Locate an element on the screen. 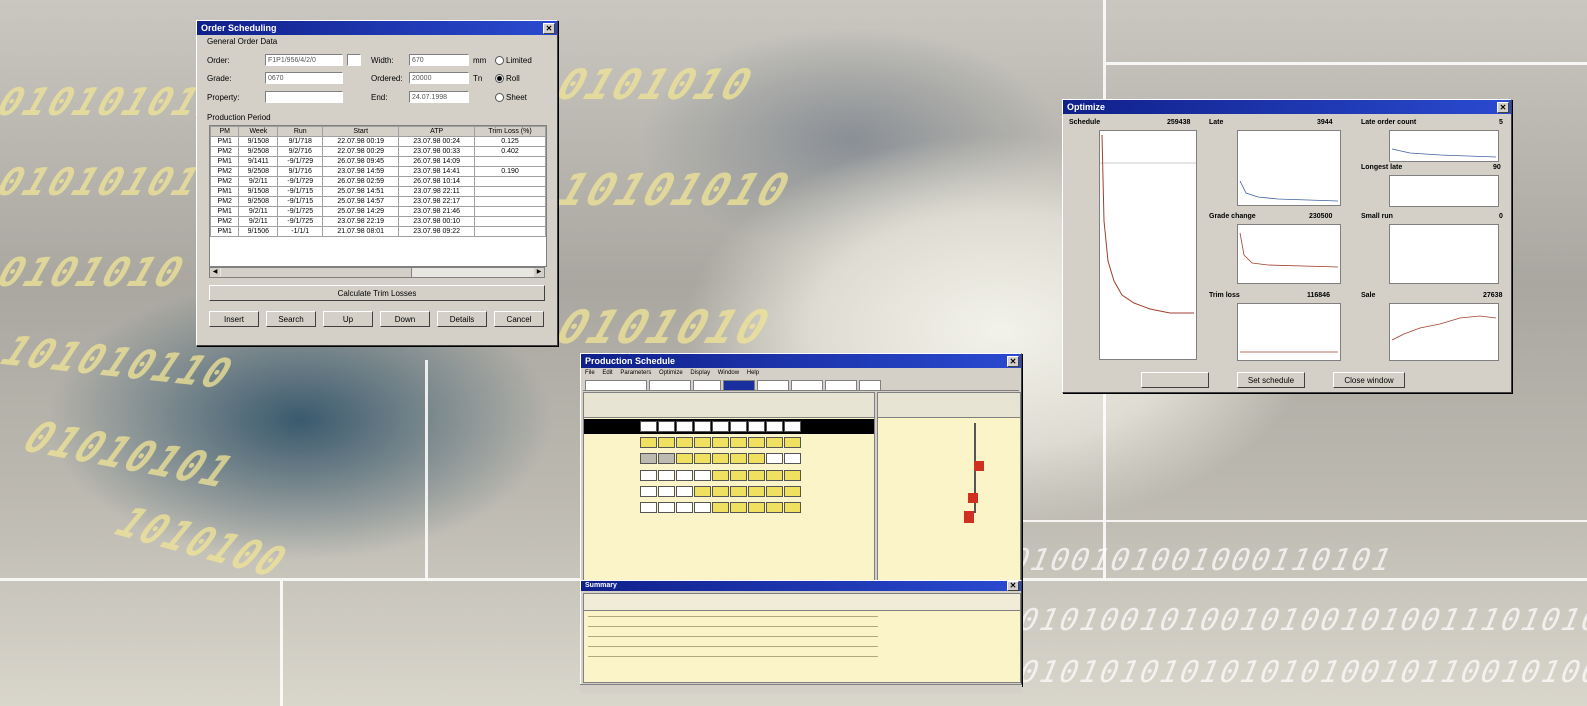  column-header: Run is located at coordinates (300, 131).